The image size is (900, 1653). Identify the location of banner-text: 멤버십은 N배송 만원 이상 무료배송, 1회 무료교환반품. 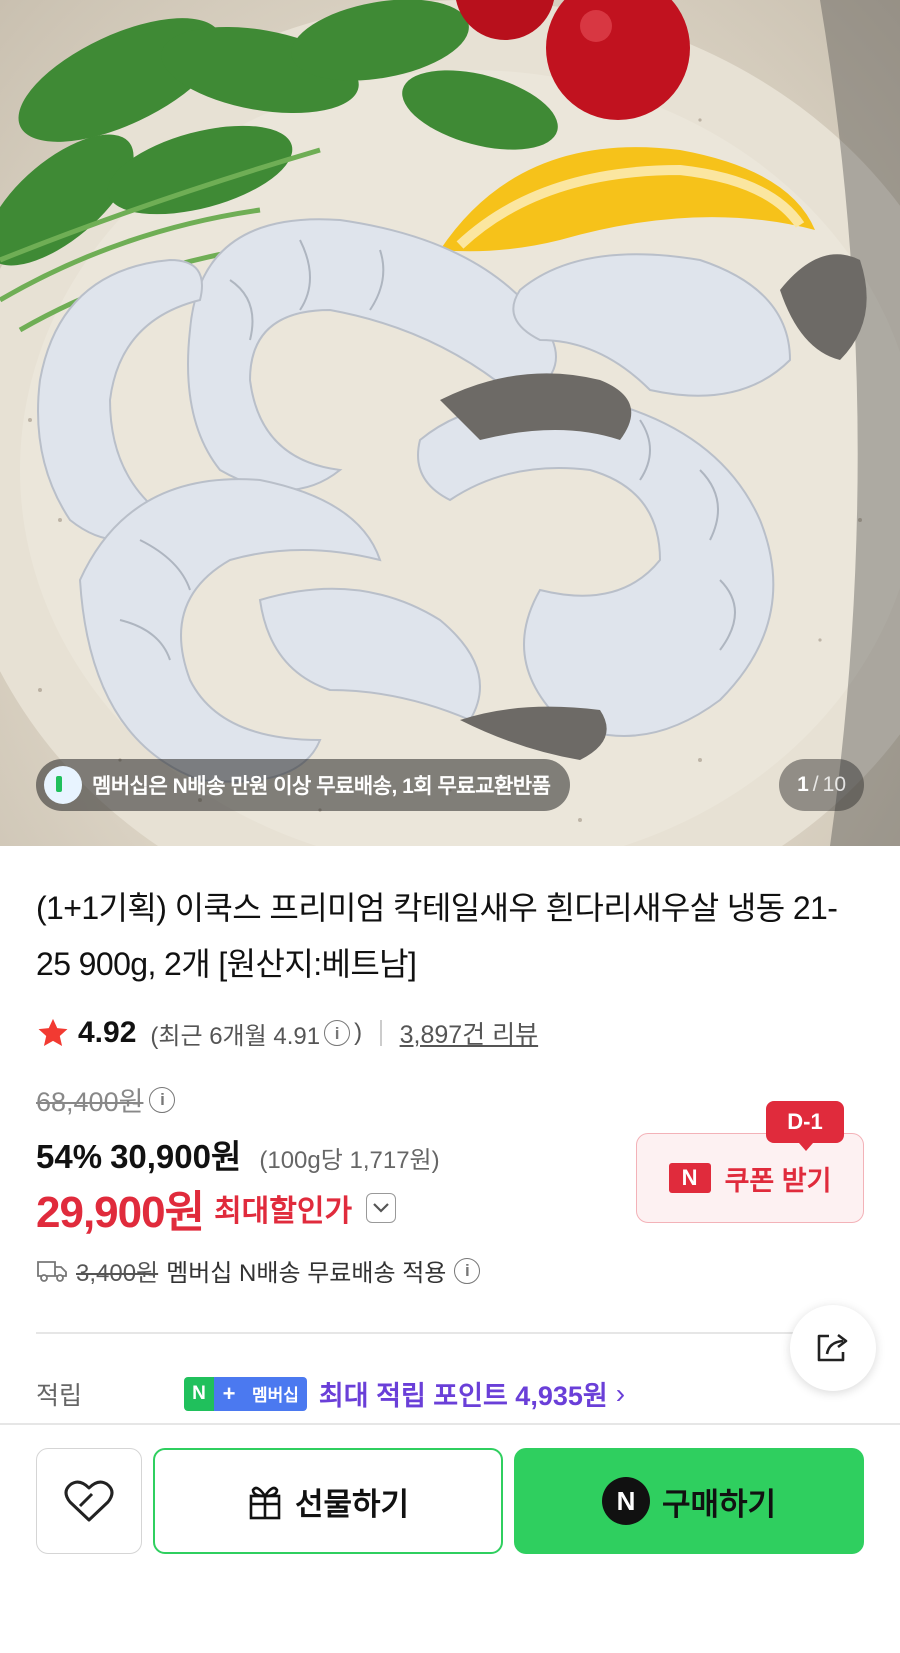
(321, 786).